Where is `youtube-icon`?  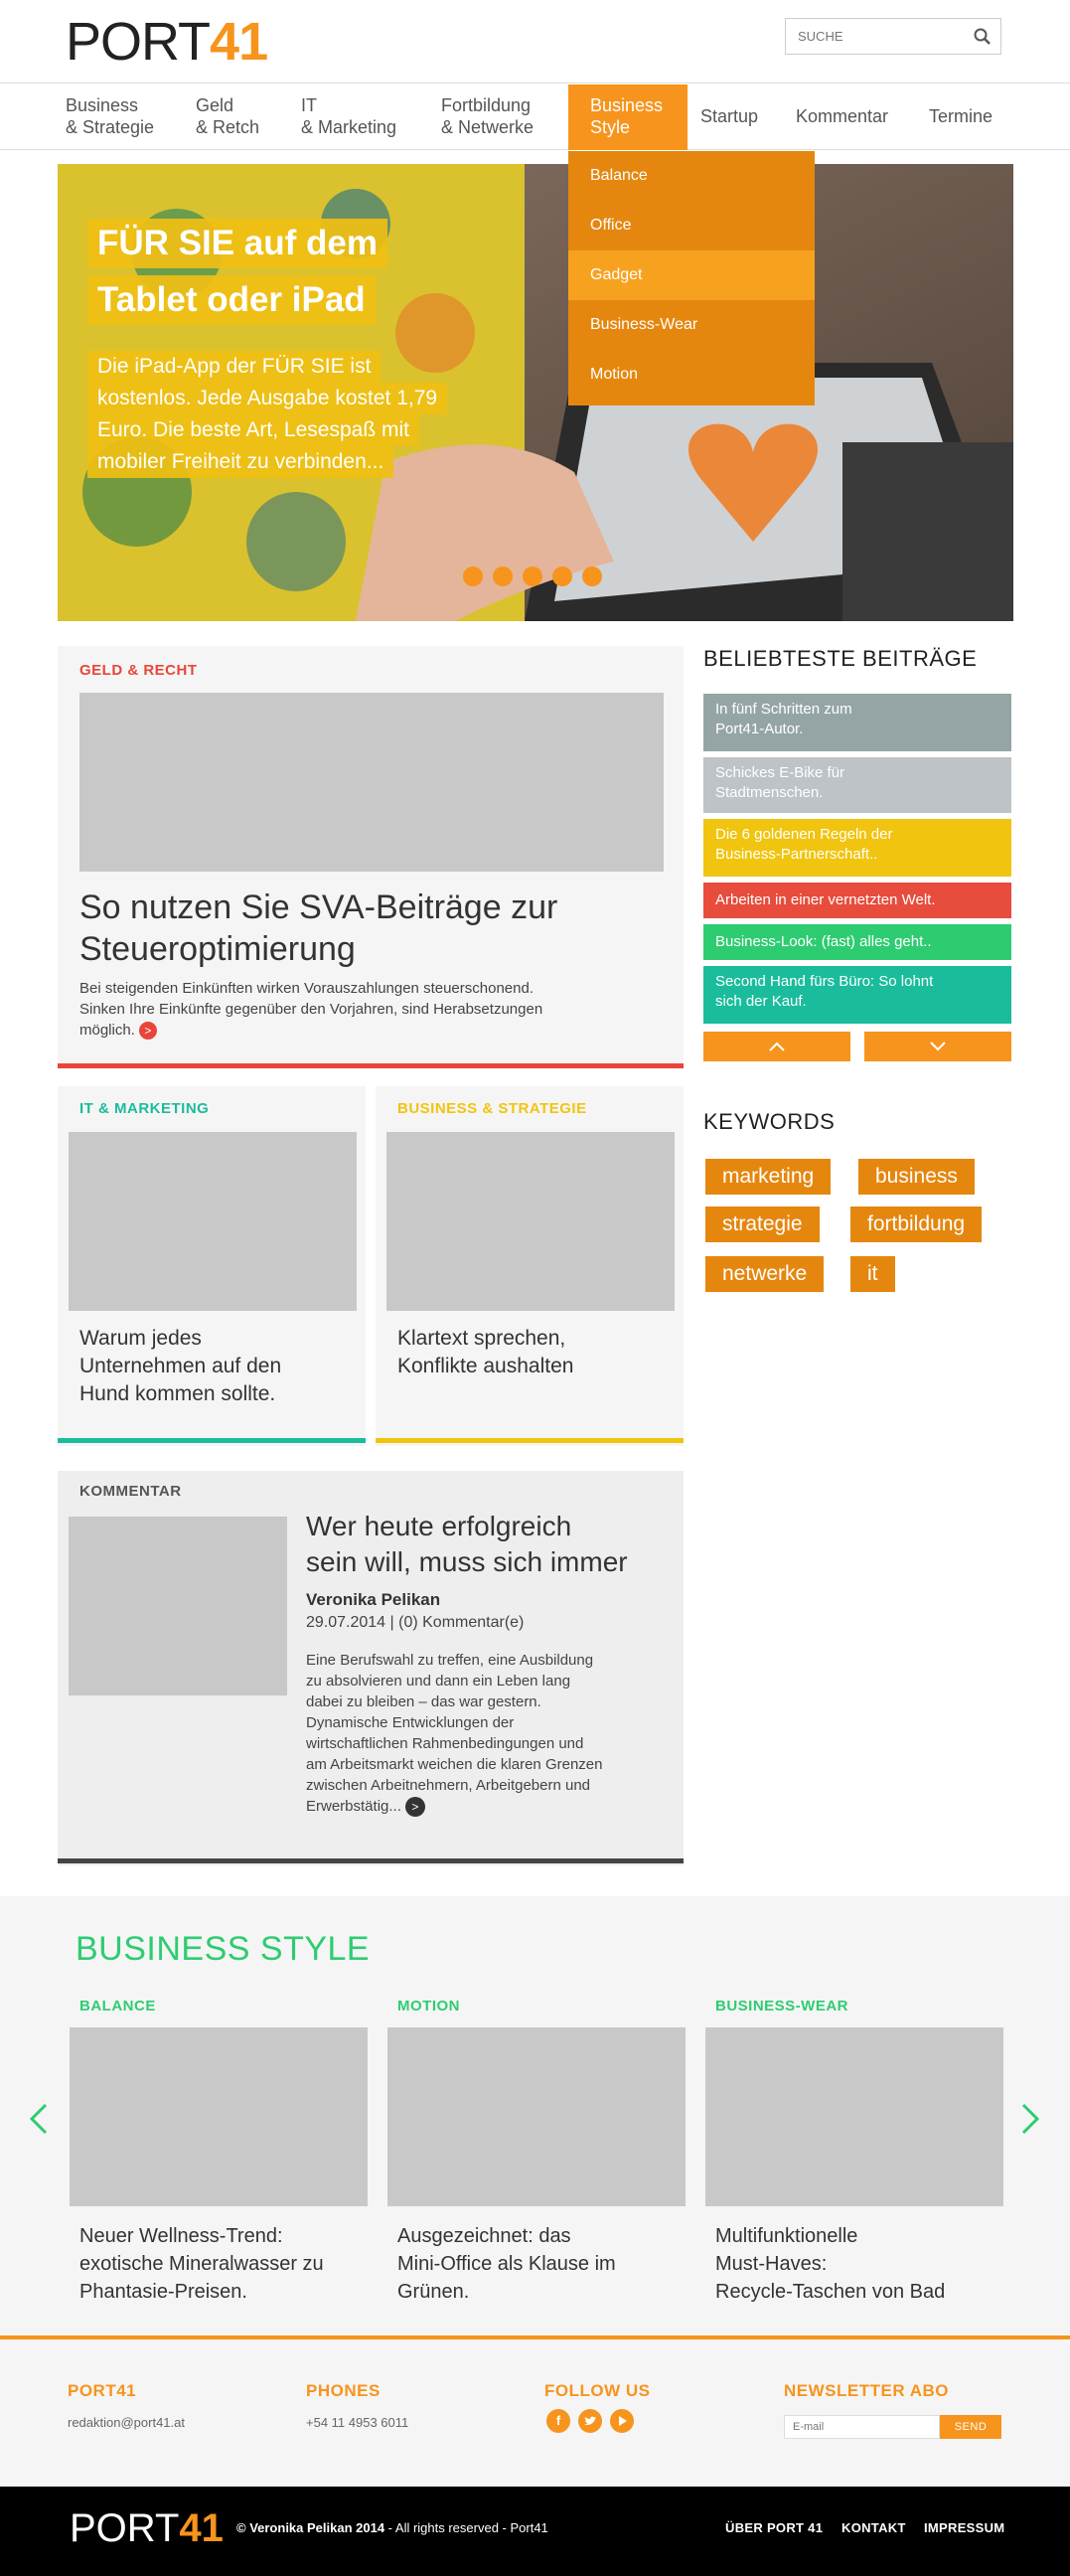 youtube-icon is located at coordinates (622, 2421).